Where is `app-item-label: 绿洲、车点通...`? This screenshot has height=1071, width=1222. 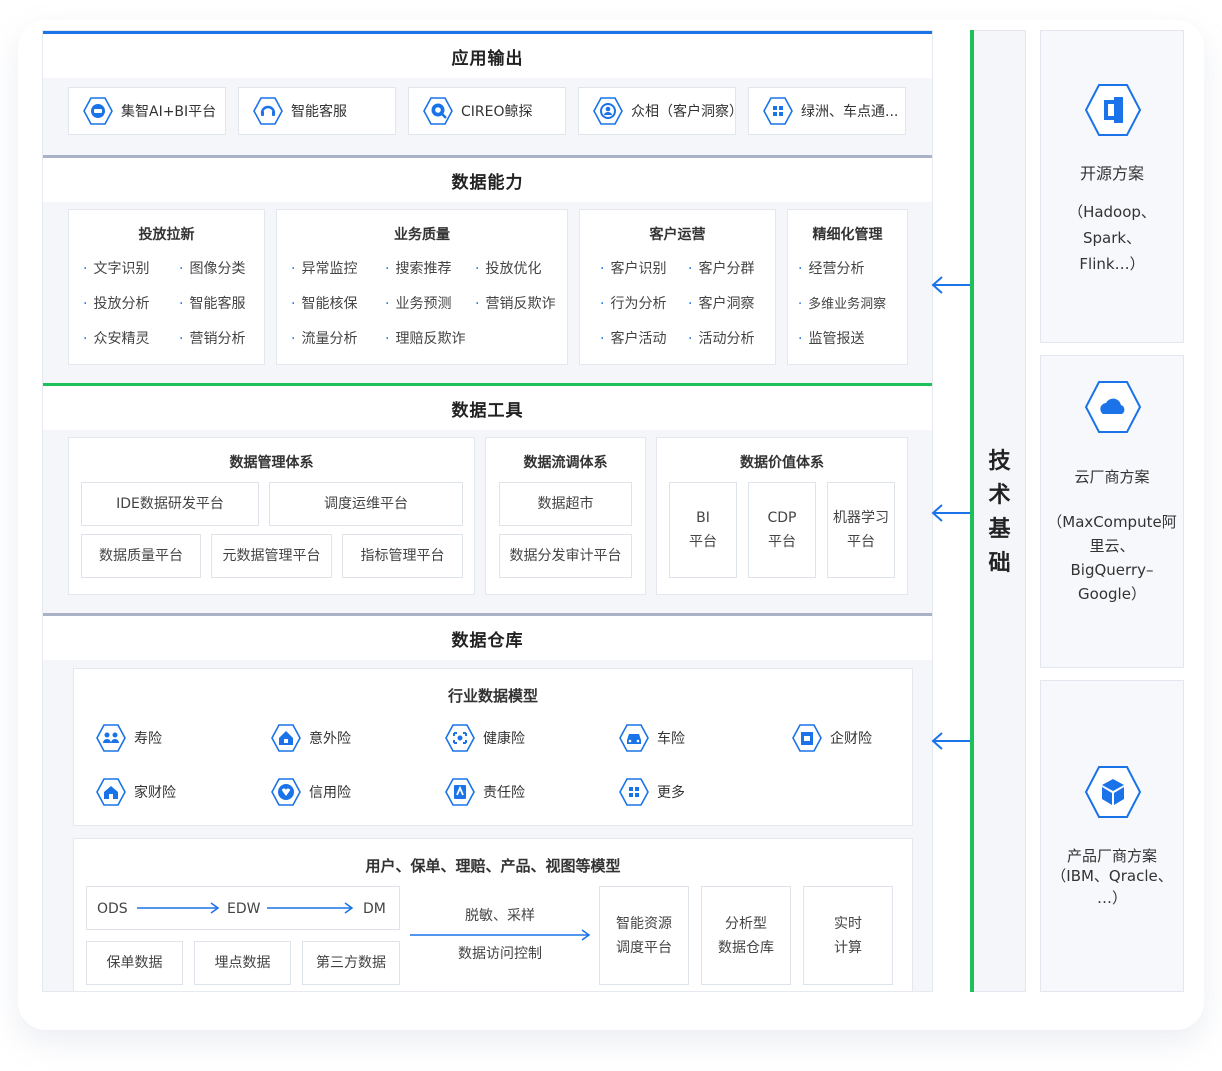
app-item-label: 绿洲、车点通... is located at coordinates (850, 112).